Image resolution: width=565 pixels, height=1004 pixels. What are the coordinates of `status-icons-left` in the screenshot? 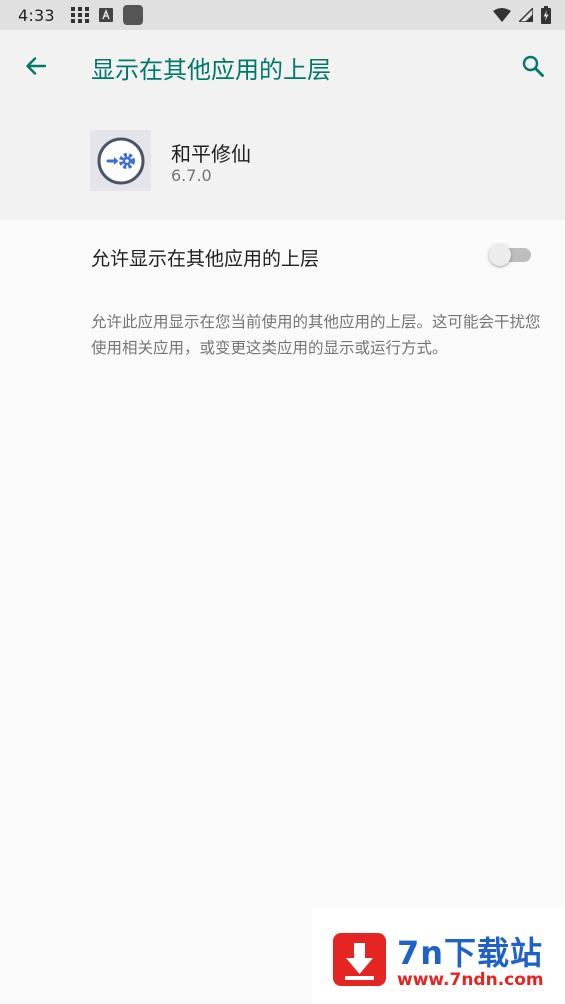 It's located at (106, 15).